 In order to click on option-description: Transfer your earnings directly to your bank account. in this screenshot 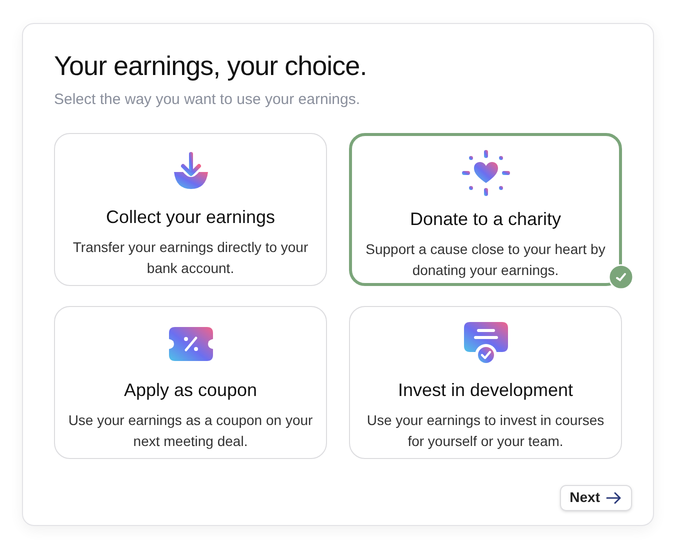, I will do `click(191, 258)`.